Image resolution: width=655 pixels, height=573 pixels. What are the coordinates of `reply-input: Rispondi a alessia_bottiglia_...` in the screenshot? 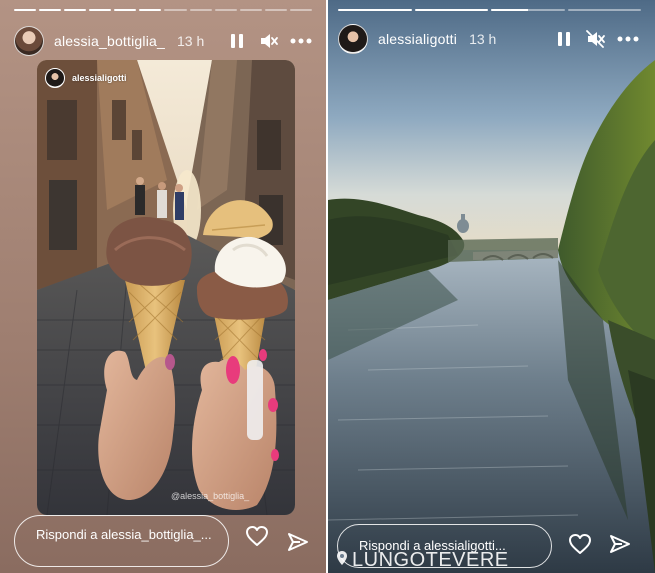 It's located at (121, 541).